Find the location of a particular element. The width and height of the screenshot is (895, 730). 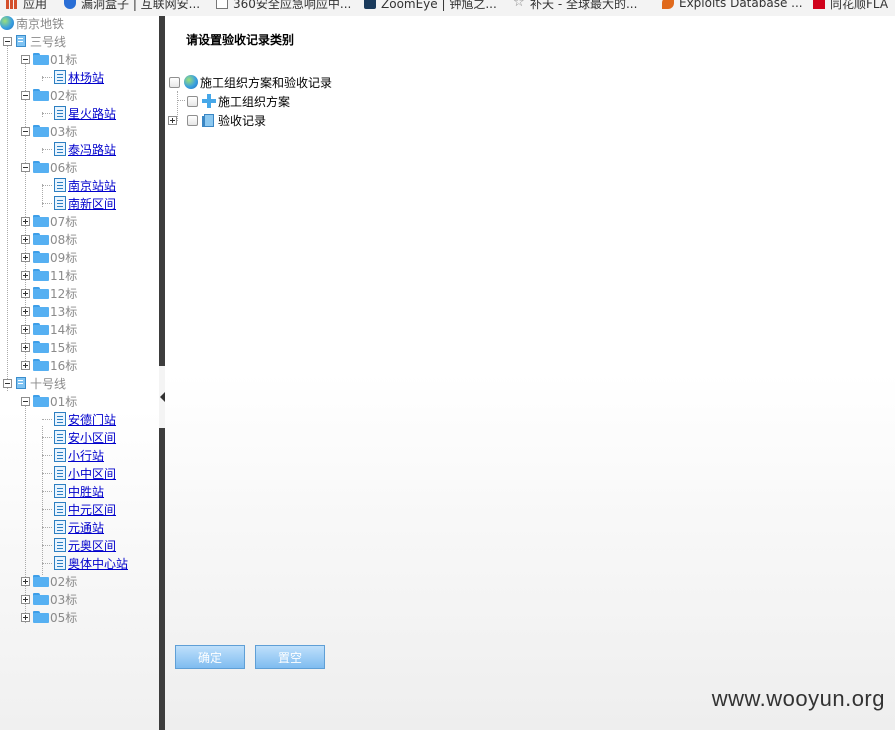

tree-station-link: 南京站站 is located at coordinates (92, 185).